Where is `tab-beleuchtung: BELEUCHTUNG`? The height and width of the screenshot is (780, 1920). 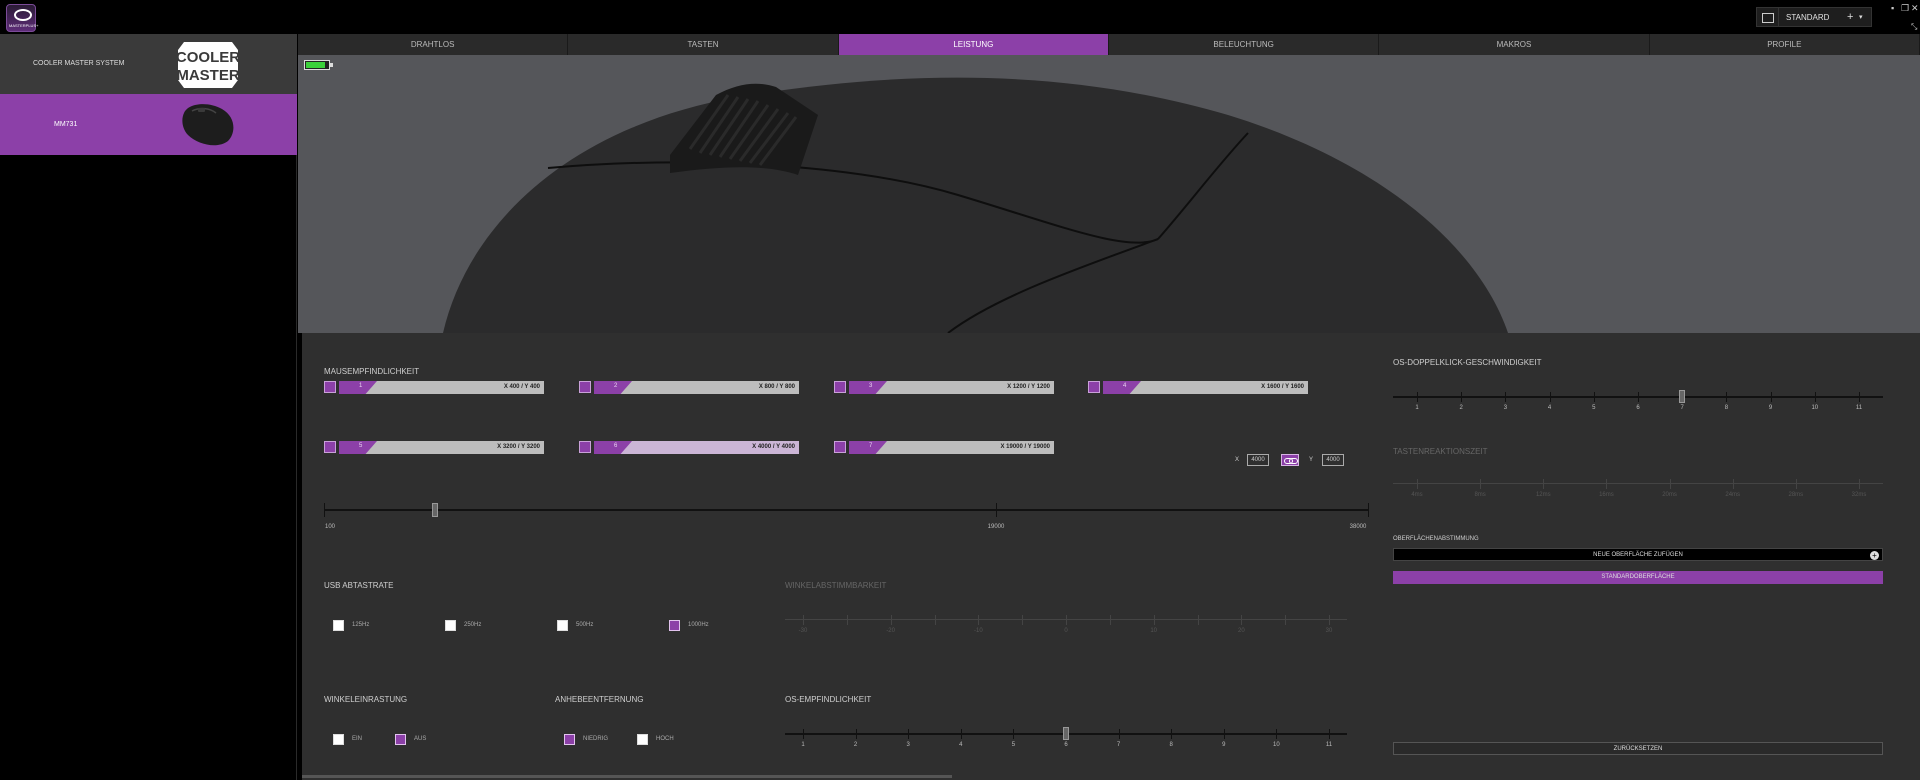 tab-beleuchtung: BELEUCHTUNG is located at coordinates (1244, 44).